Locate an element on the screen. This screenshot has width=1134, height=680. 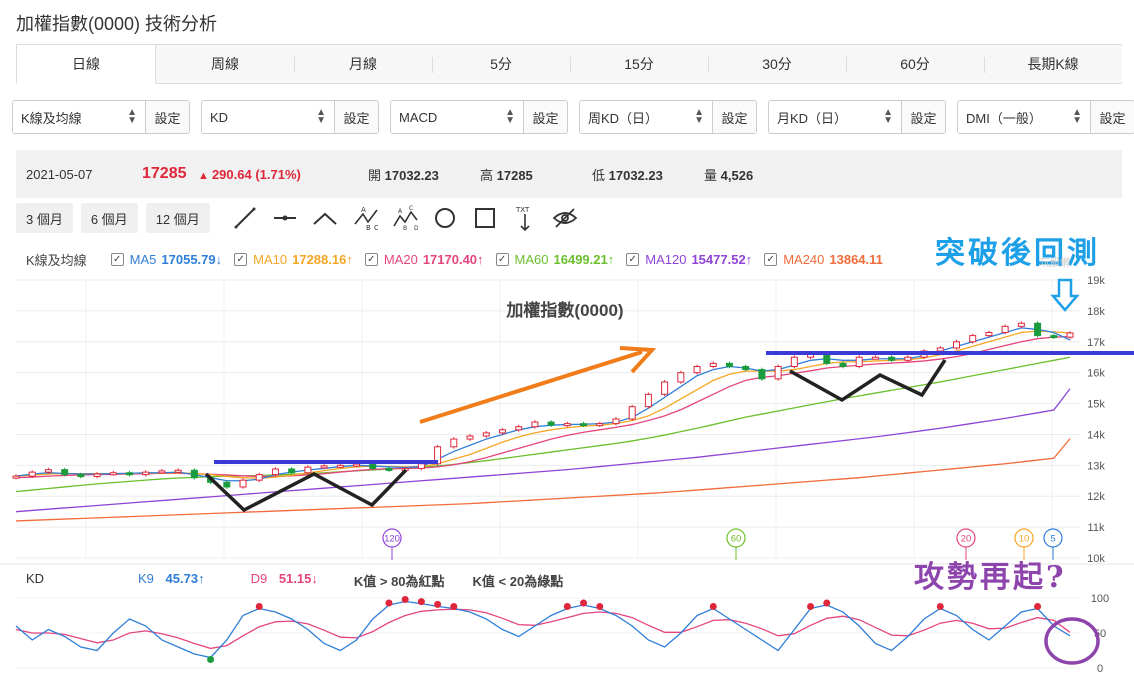
indicator-select-2: MACD ▲ ▼ is located at coordinates (457, 117).